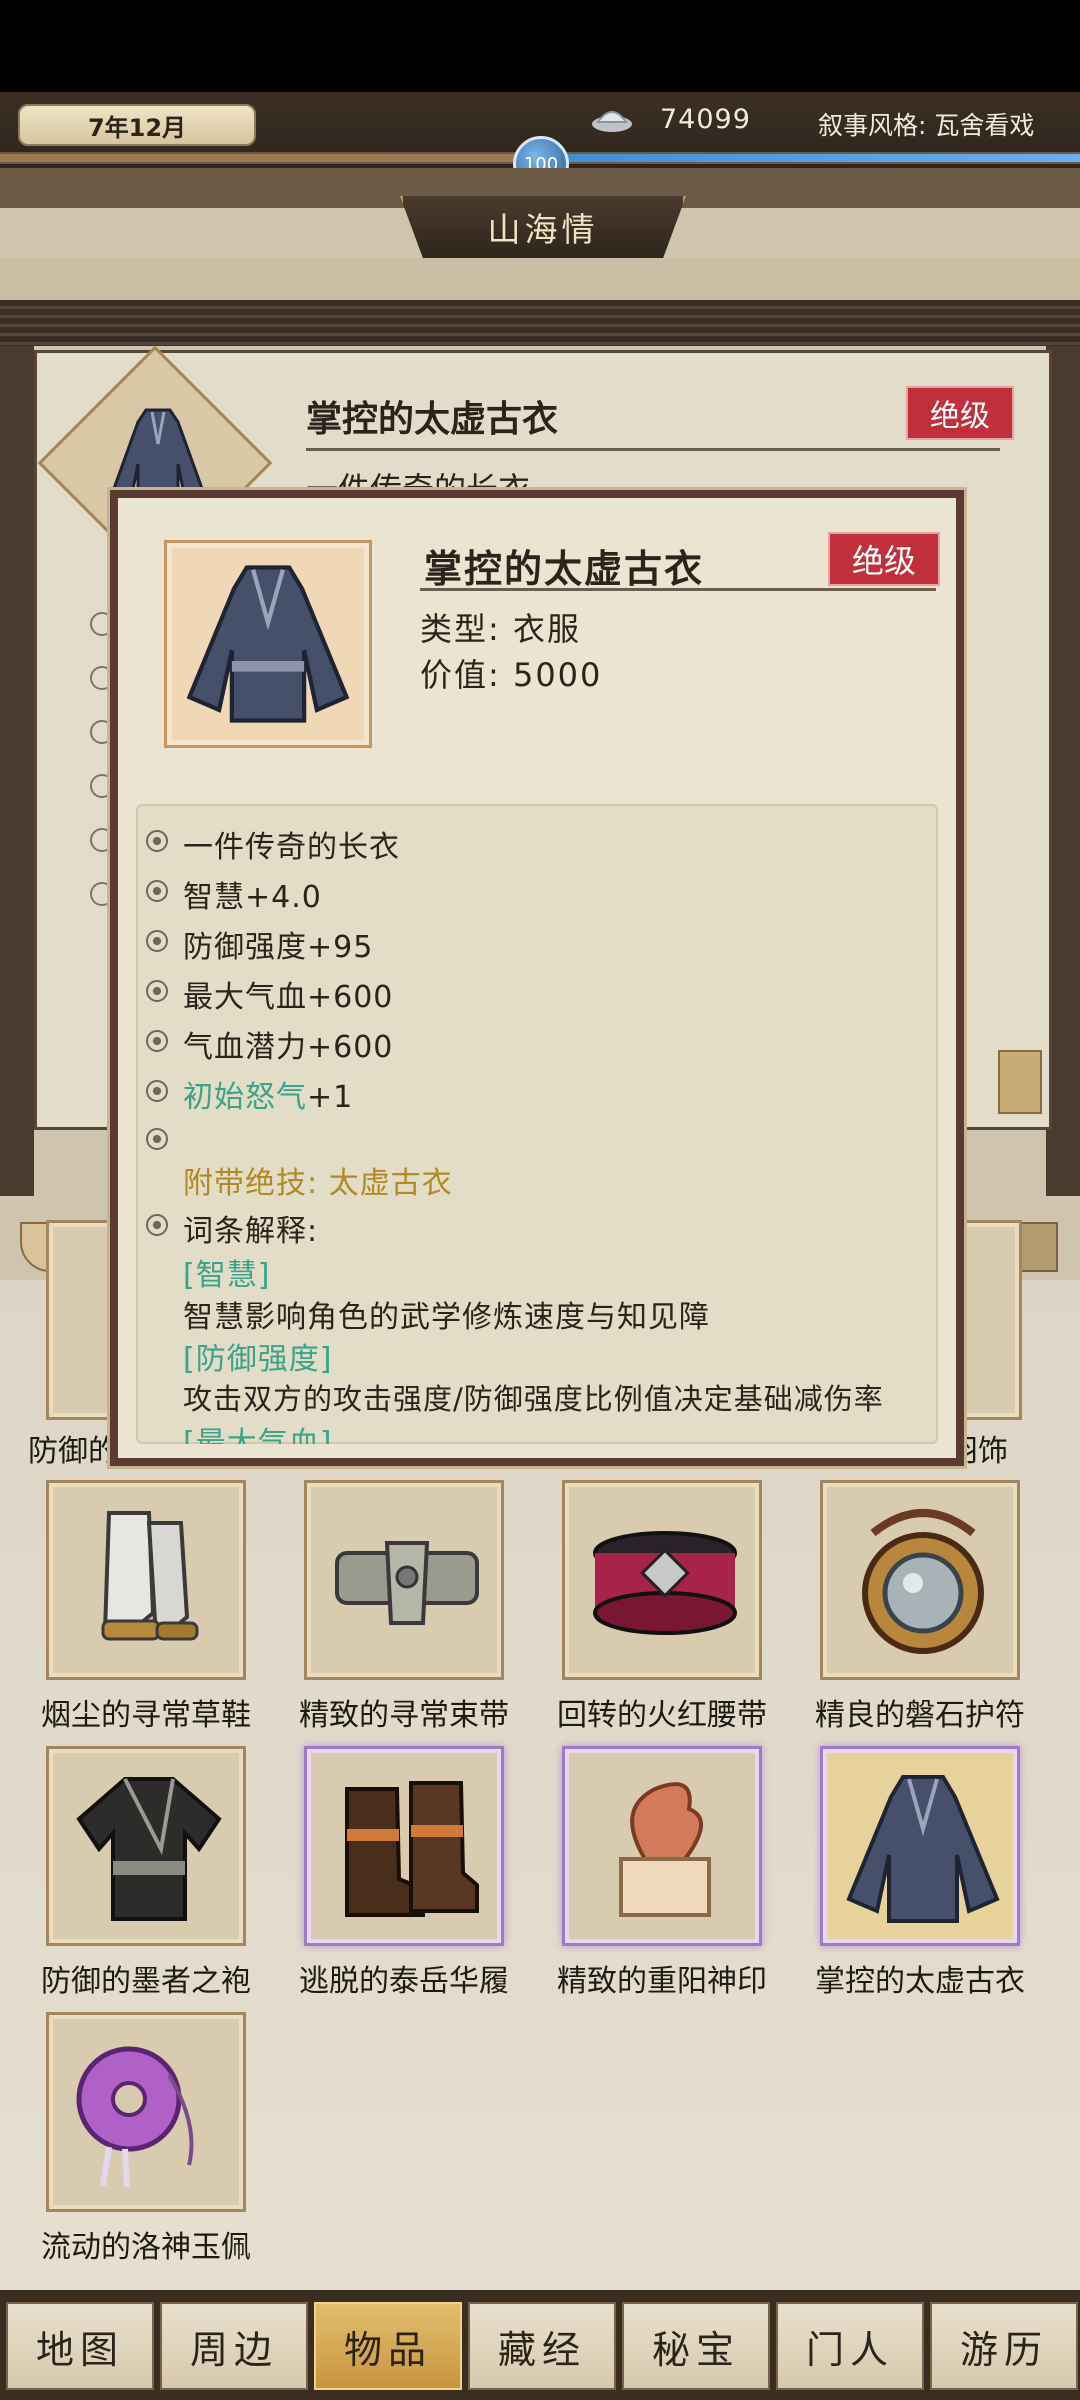  Describe the element at coordinates (390, 1183) in the screenshot. I see `skill-name: 太虚古衣` at that location.